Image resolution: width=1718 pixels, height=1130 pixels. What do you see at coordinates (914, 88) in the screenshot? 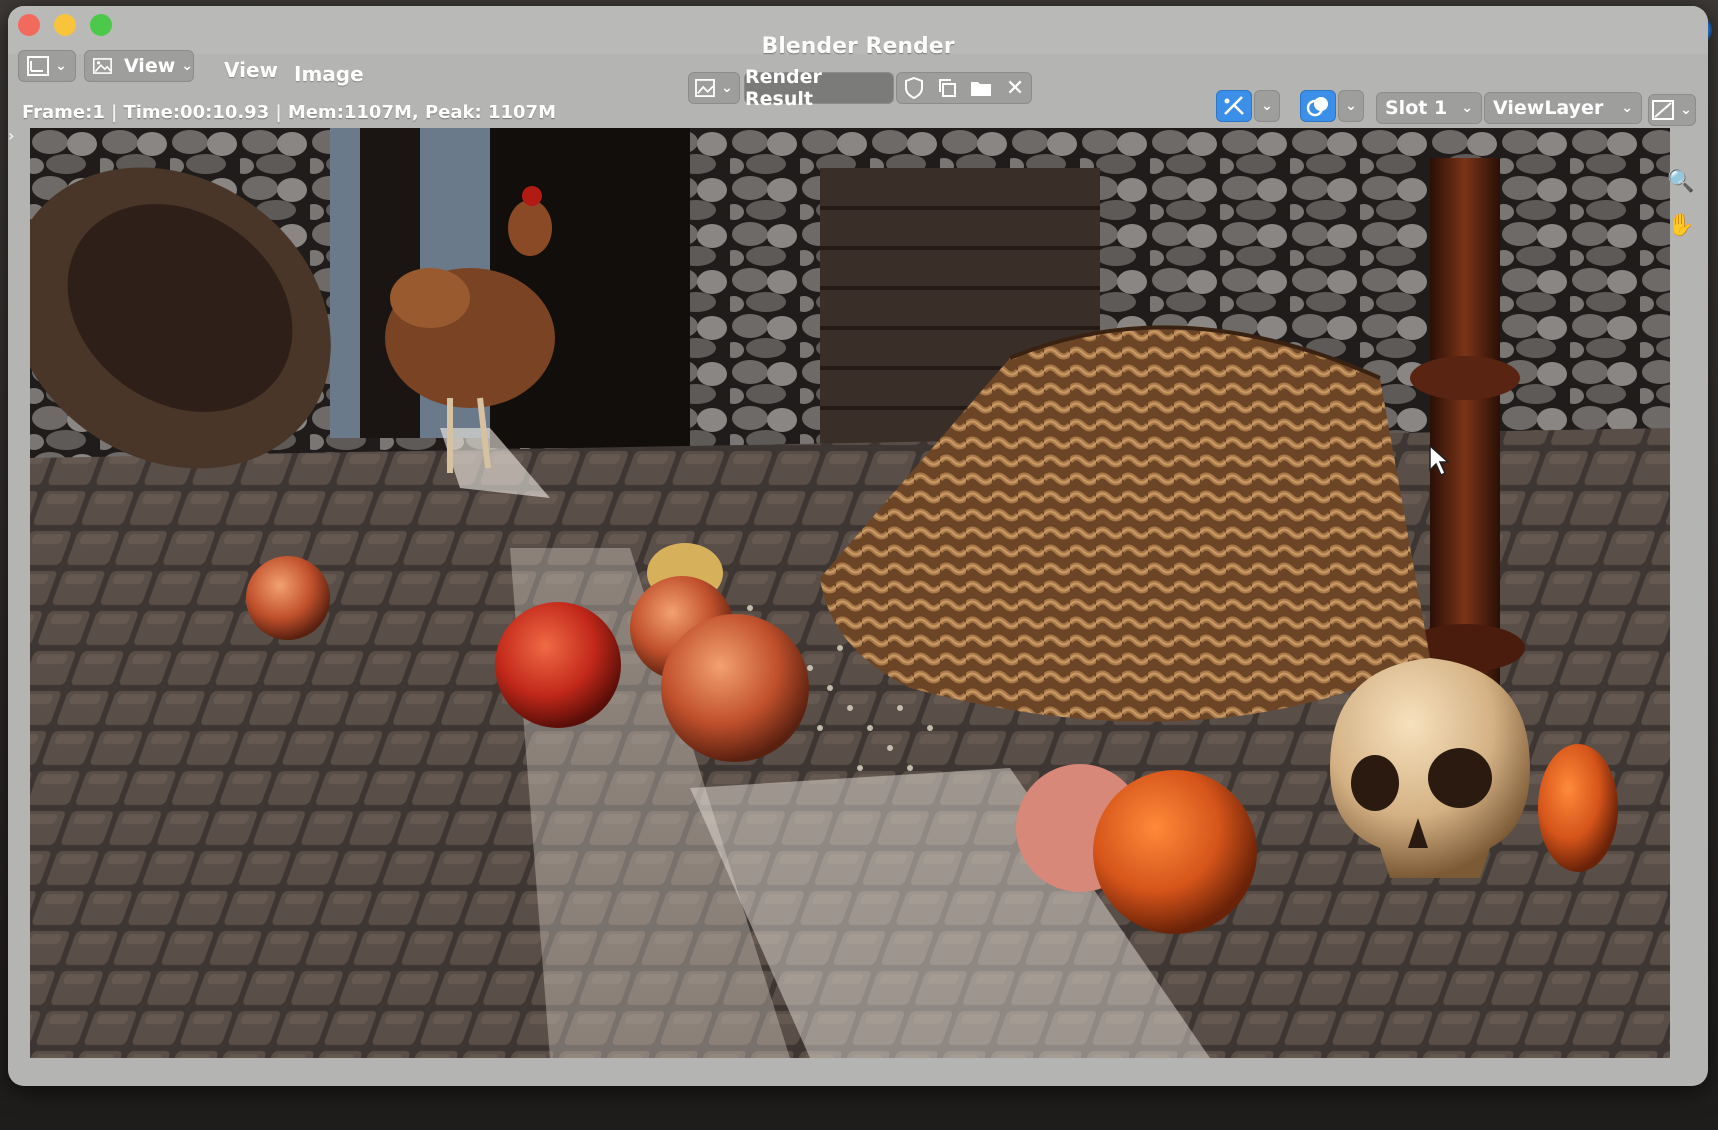
I see `shield-icon` at bounding box center [914, 88].